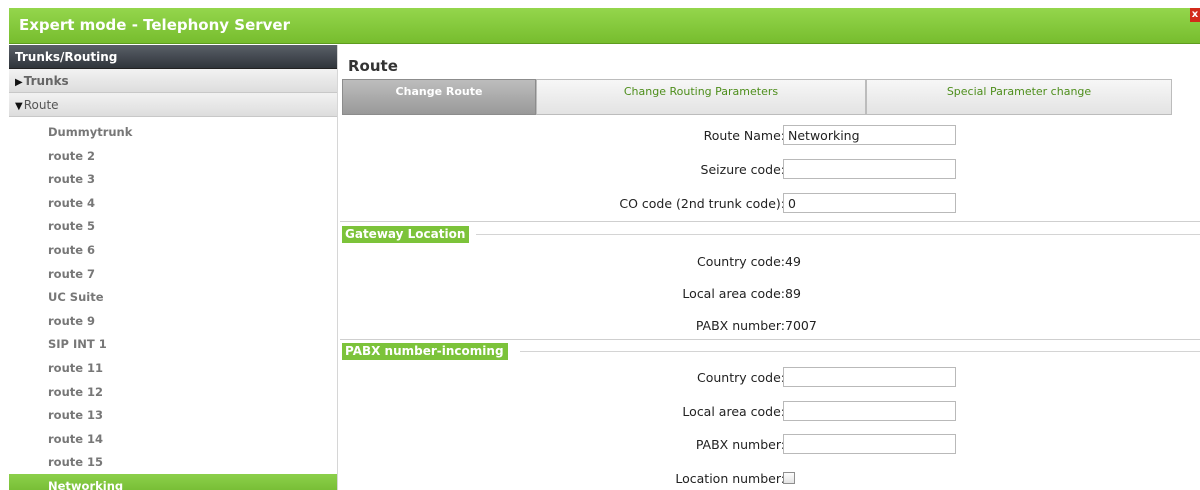  I want to click on sidebar-item-route-2: route 2, so click(173, 156).